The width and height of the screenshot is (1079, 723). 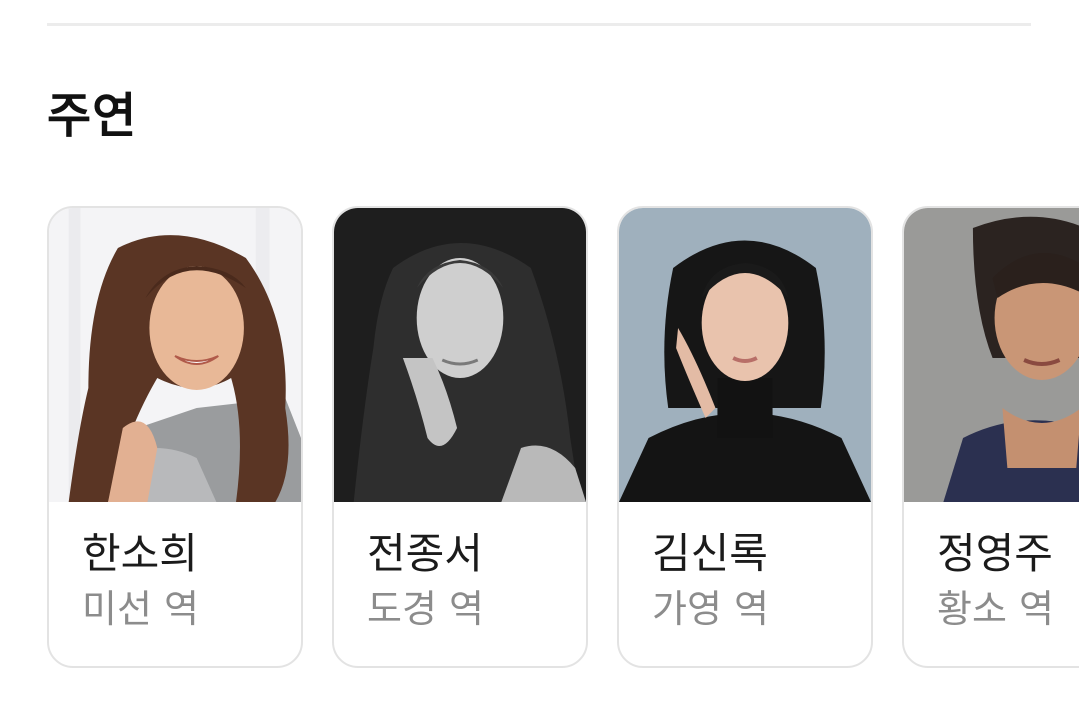 I want to click on cast-card-text: 김신록 가영 역, so click(x=761, y=580).